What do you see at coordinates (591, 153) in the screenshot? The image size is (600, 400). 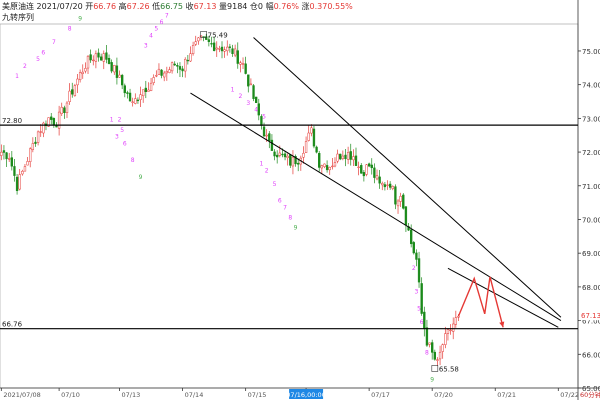 I see `y-tick-label: 72.00` at bounding box center [591, 153].